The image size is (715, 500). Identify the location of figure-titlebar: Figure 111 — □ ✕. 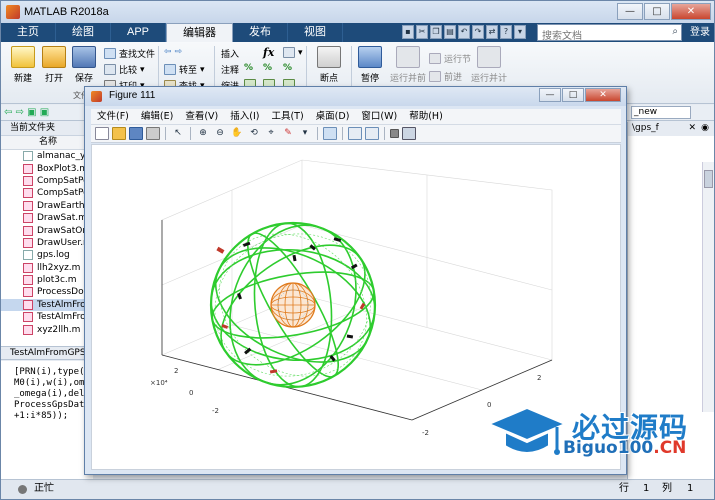
(355, 96).